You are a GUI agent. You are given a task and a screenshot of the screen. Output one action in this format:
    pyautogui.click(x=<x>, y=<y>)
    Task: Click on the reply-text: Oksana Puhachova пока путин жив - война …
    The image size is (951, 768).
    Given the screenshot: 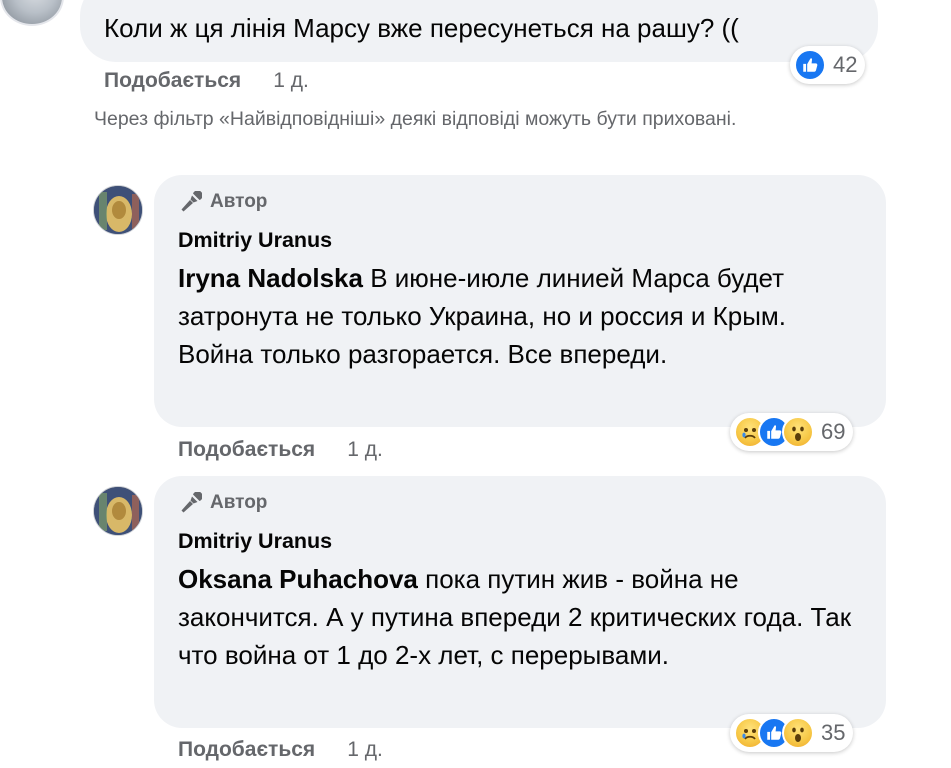 What is the action you would take?
    pyautogui.click(x=520, y=617)
    